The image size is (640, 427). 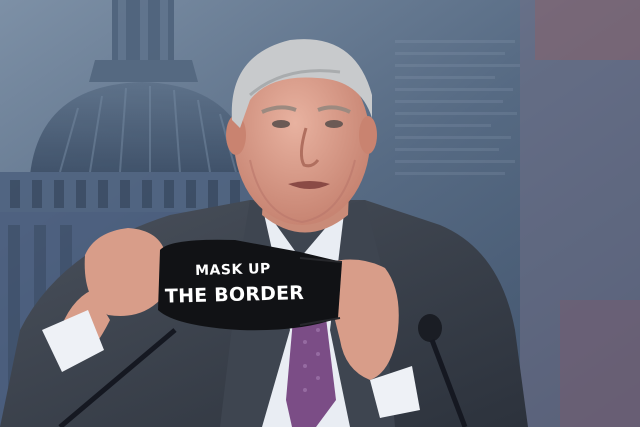 What do you see at coordinates (234, 295) in the screenshot?
I see `mask-text-line-2: THE BORDER` at bounding box center [234, 295].